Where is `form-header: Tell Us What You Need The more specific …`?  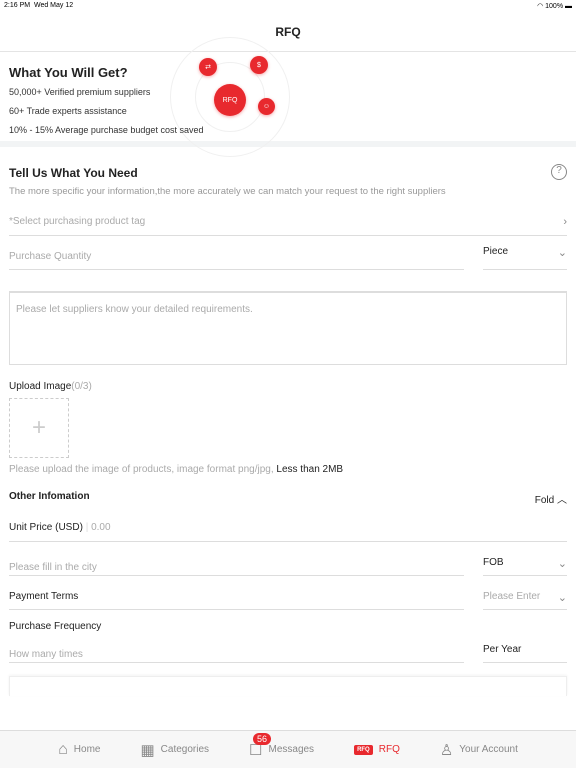
form-header: Tell Us What You Need The more specific … is located at coordinates (288, 180).